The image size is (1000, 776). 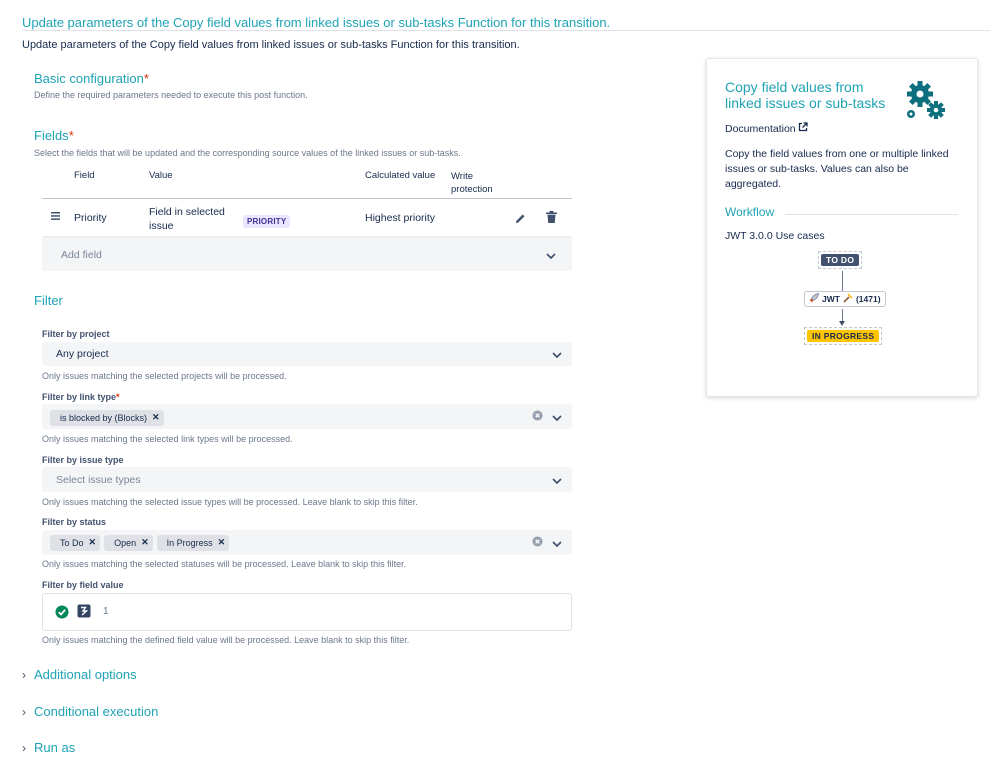 I want to click on field-name-cell: Priority, so click(x=90, y=218).